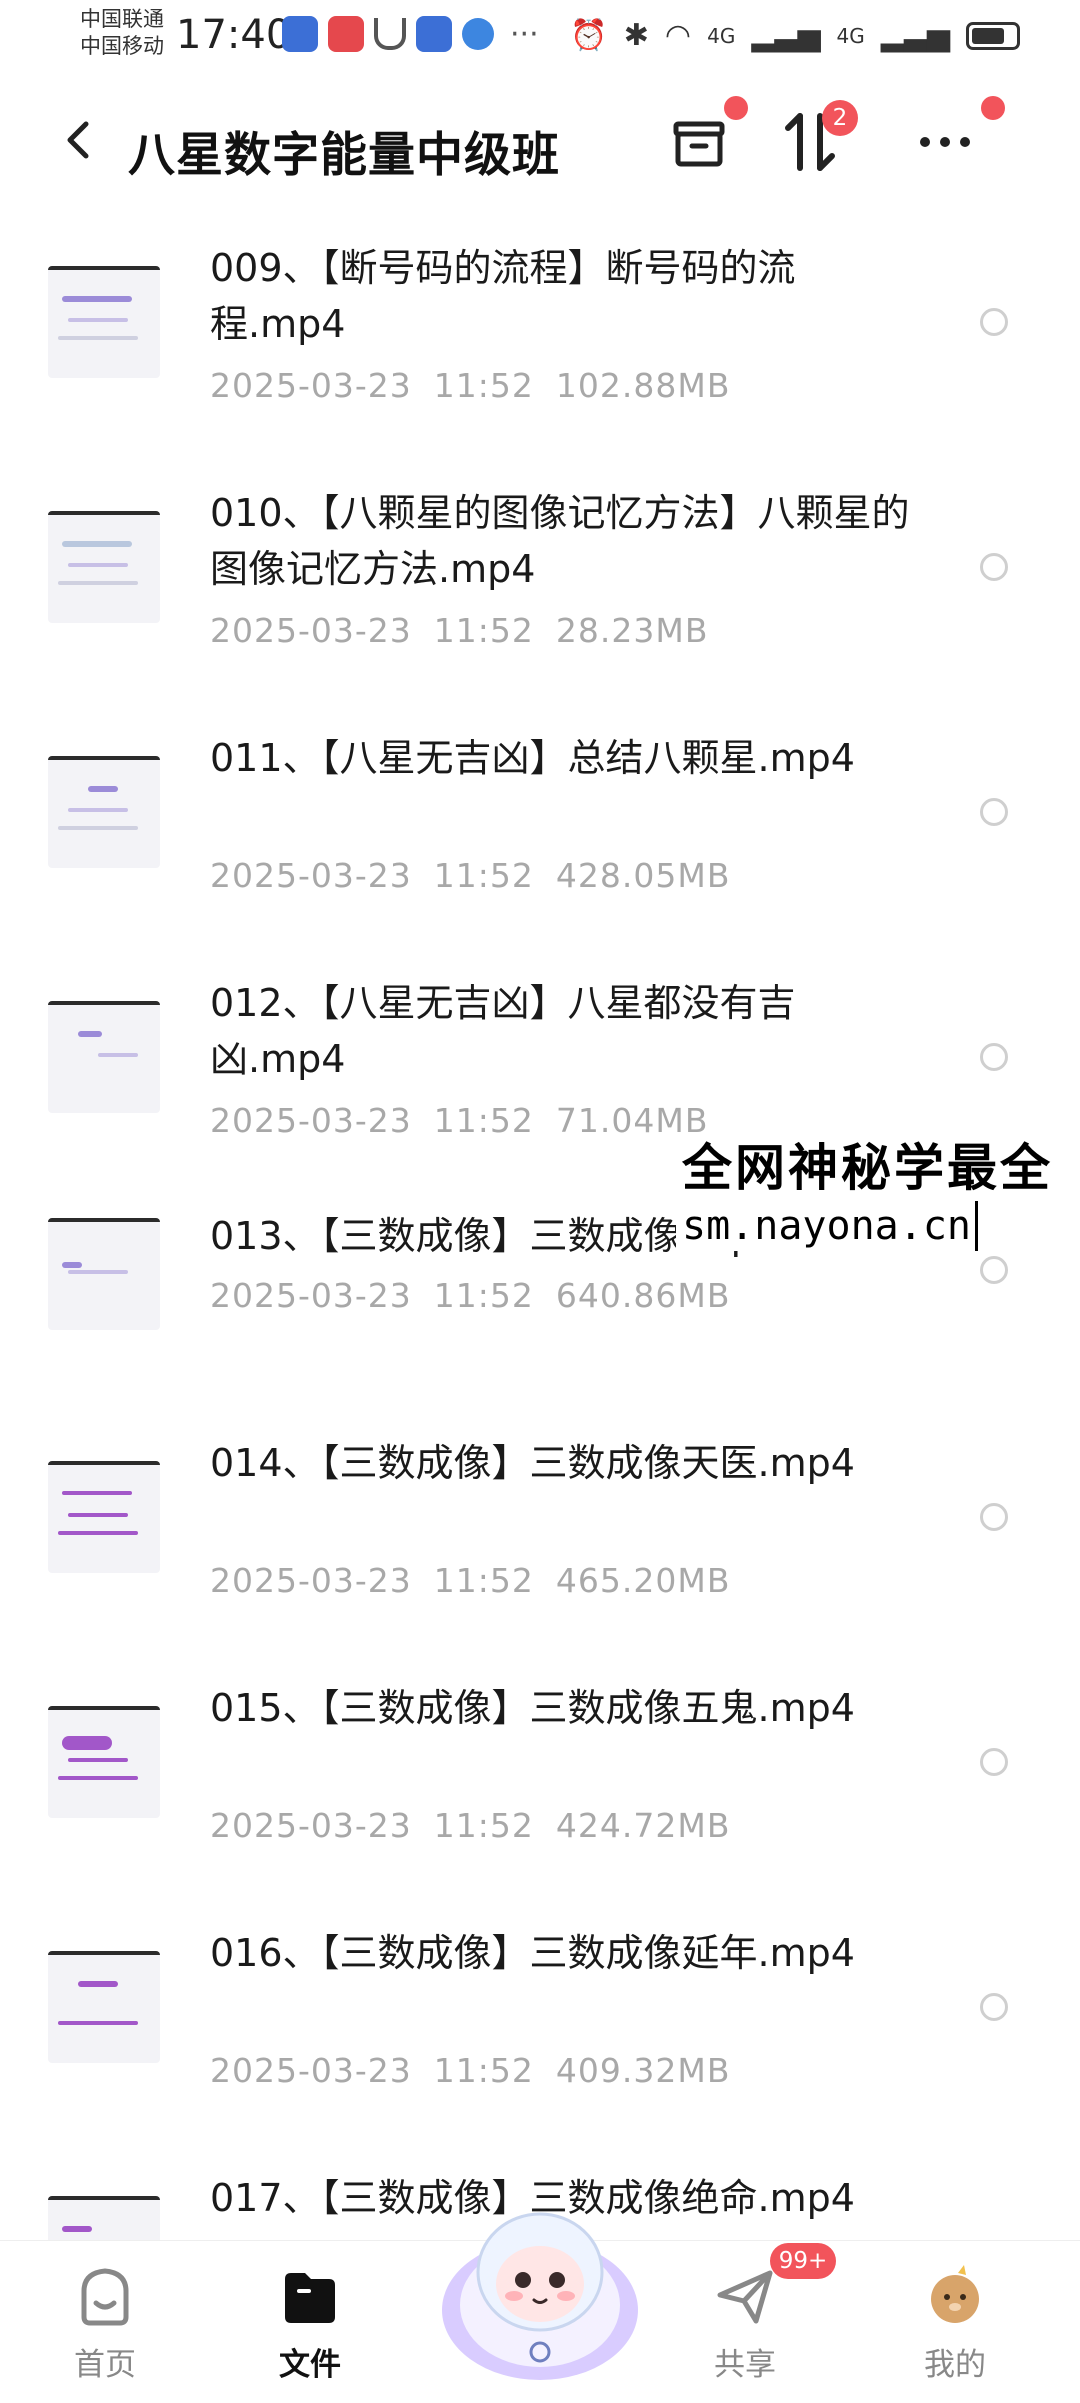 Image resolution: width=1080 pixels, height=2403 pixels. I want to click on sort-button: 2, so click(815, 141).